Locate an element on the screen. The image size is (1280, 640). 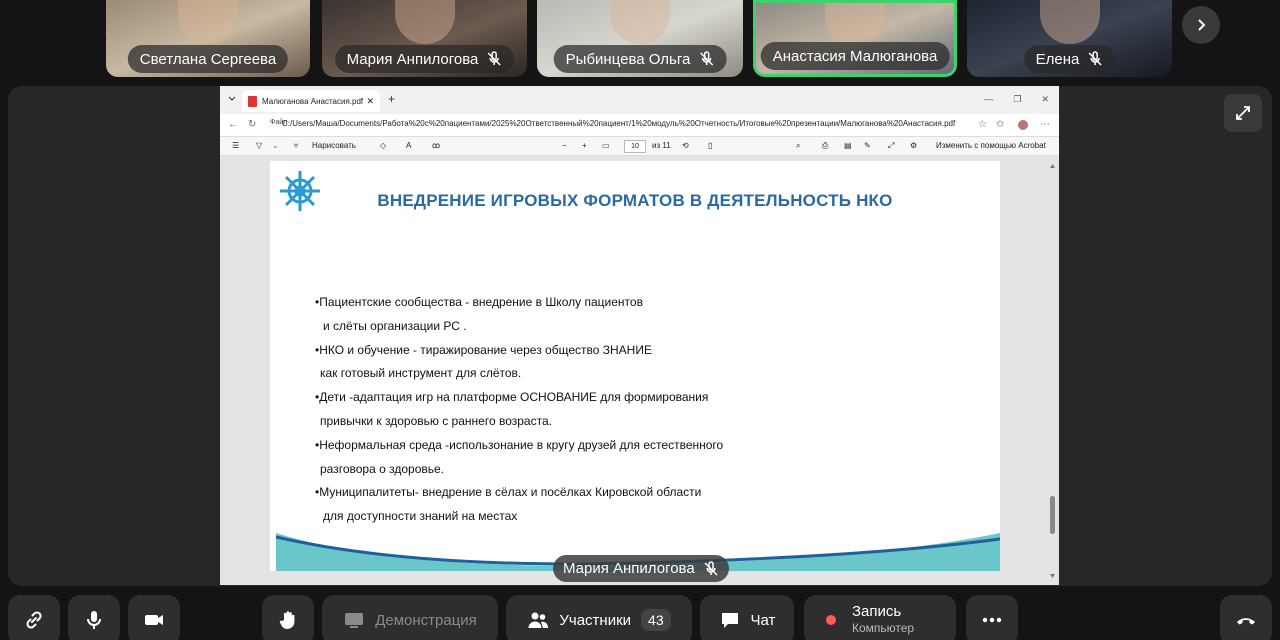
link-icon is located at coordinates (34, 620).